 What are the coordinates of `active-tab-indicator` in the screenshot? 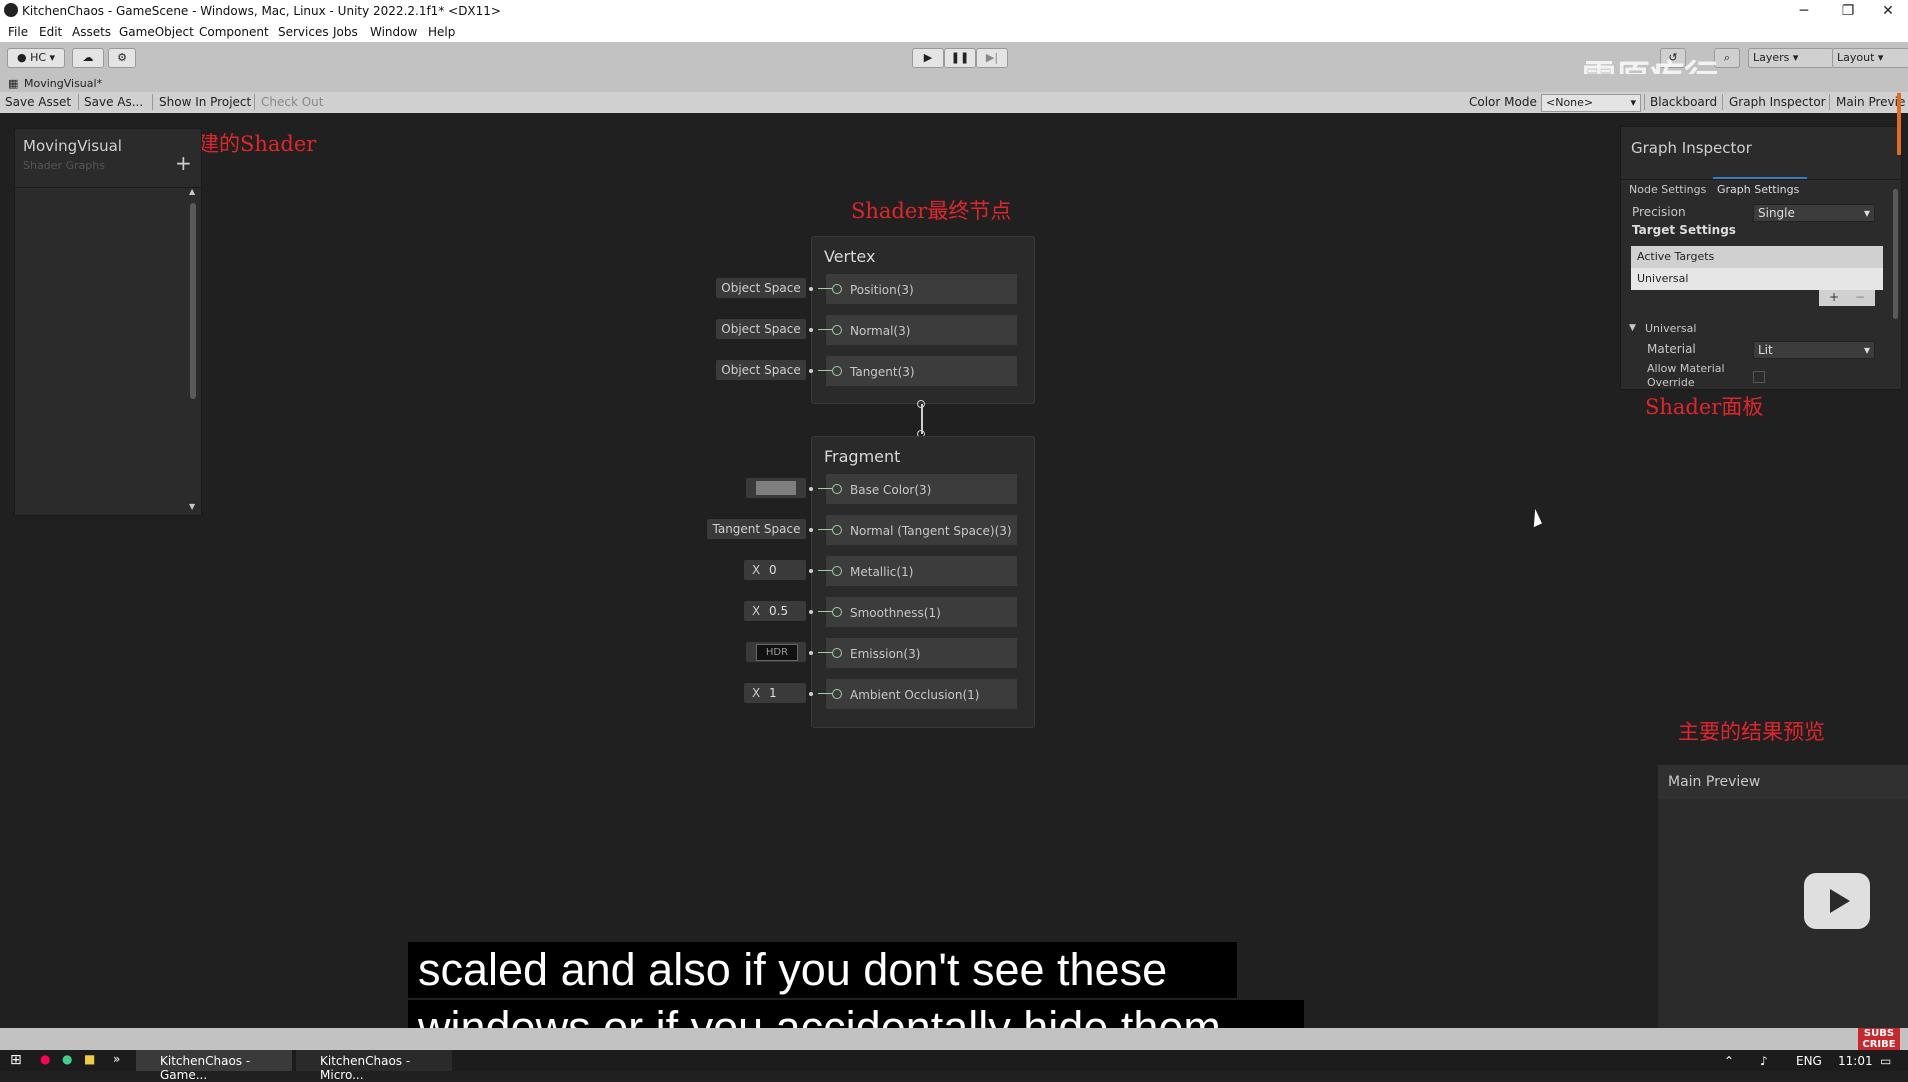 It's located at (1760, 178).